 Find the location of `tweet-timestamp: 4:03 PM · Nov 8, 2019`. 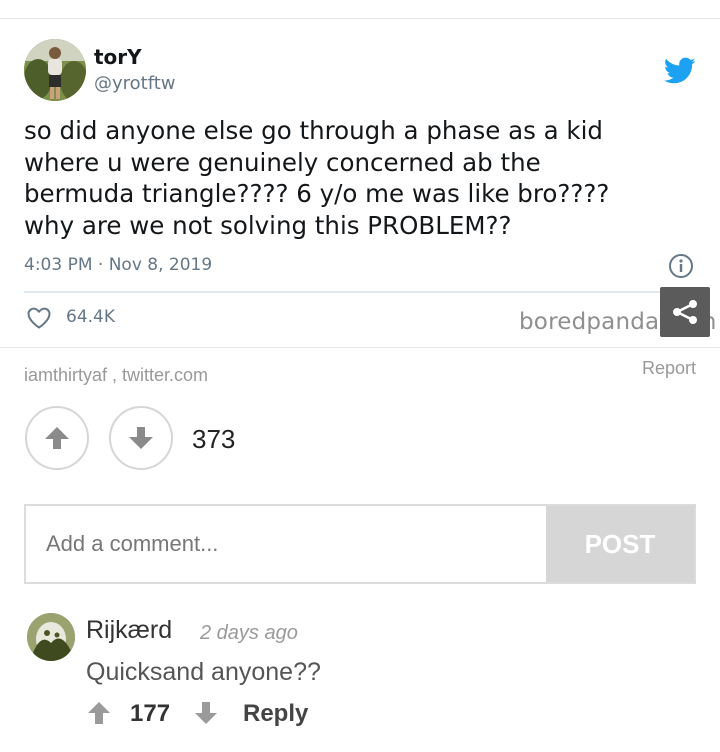

tweet-timestamp: 4:03 PM · Nov 8, 2019 is located at coordinates (118, 265).